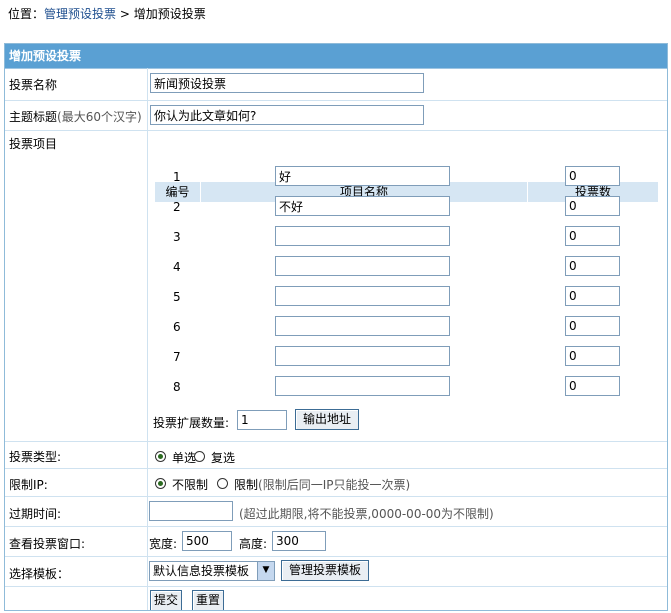 Image resolution: width=671 pixels, height=613 pixels. Describe the element at coordinates (299, 541) in the screenshot. I see `height-input` at that location.